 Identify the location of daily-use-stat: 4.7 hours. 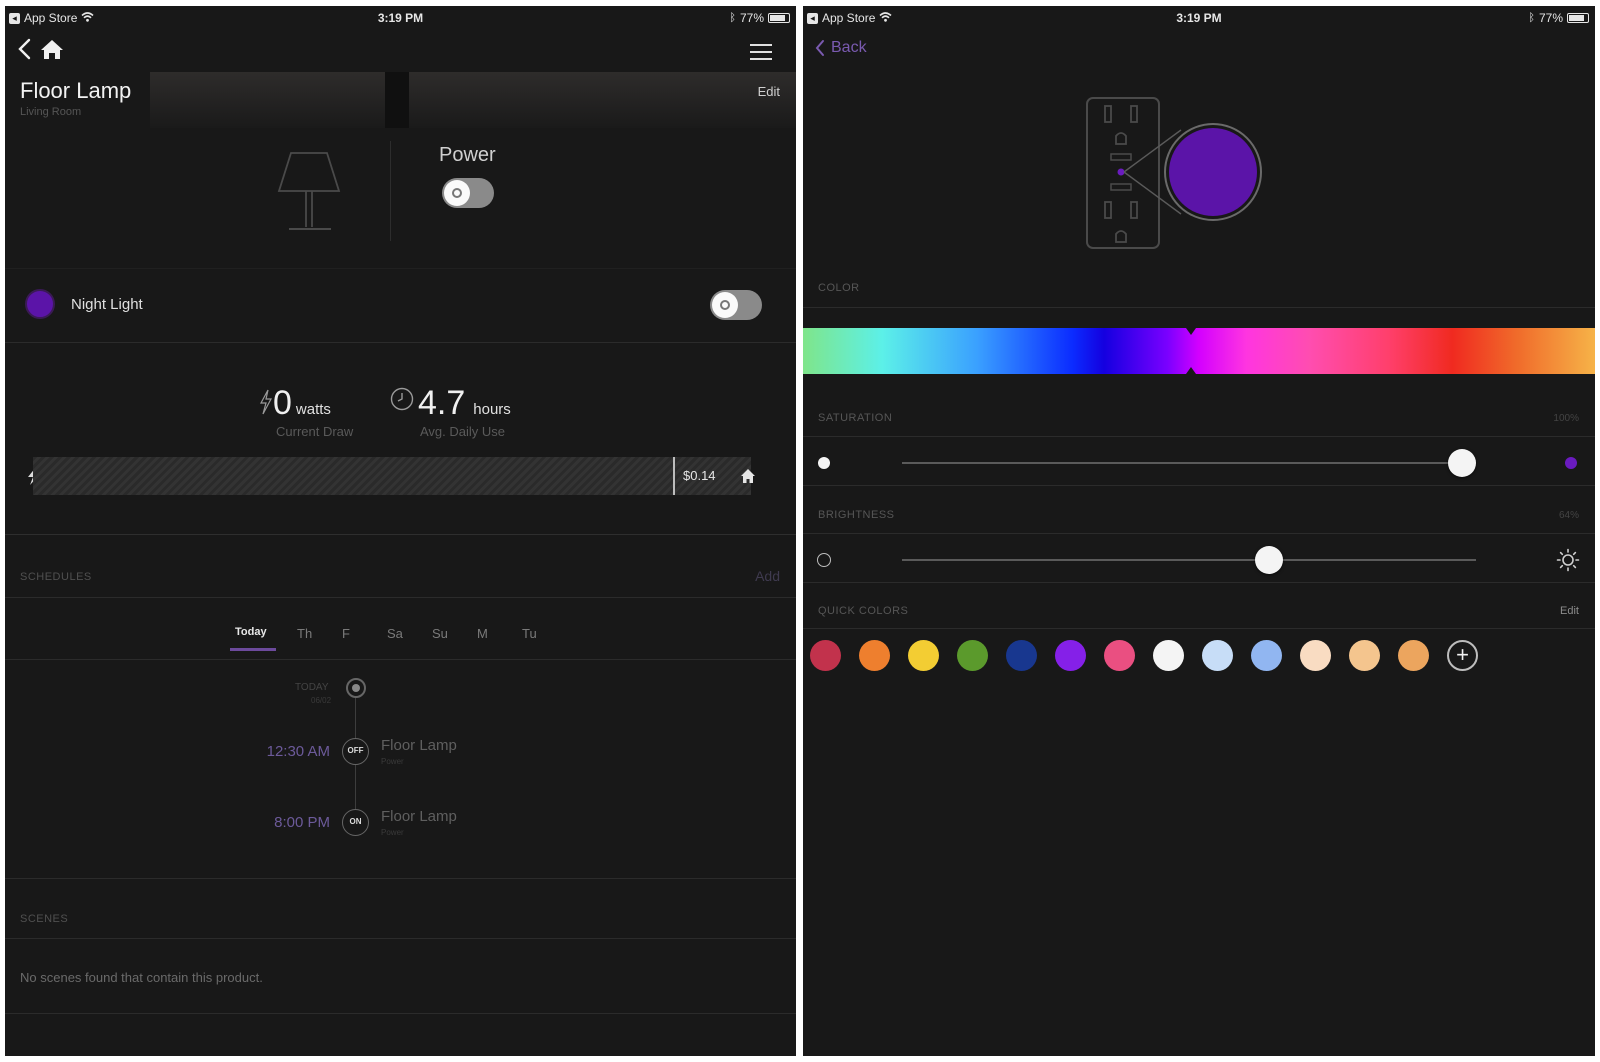
(450, 403).